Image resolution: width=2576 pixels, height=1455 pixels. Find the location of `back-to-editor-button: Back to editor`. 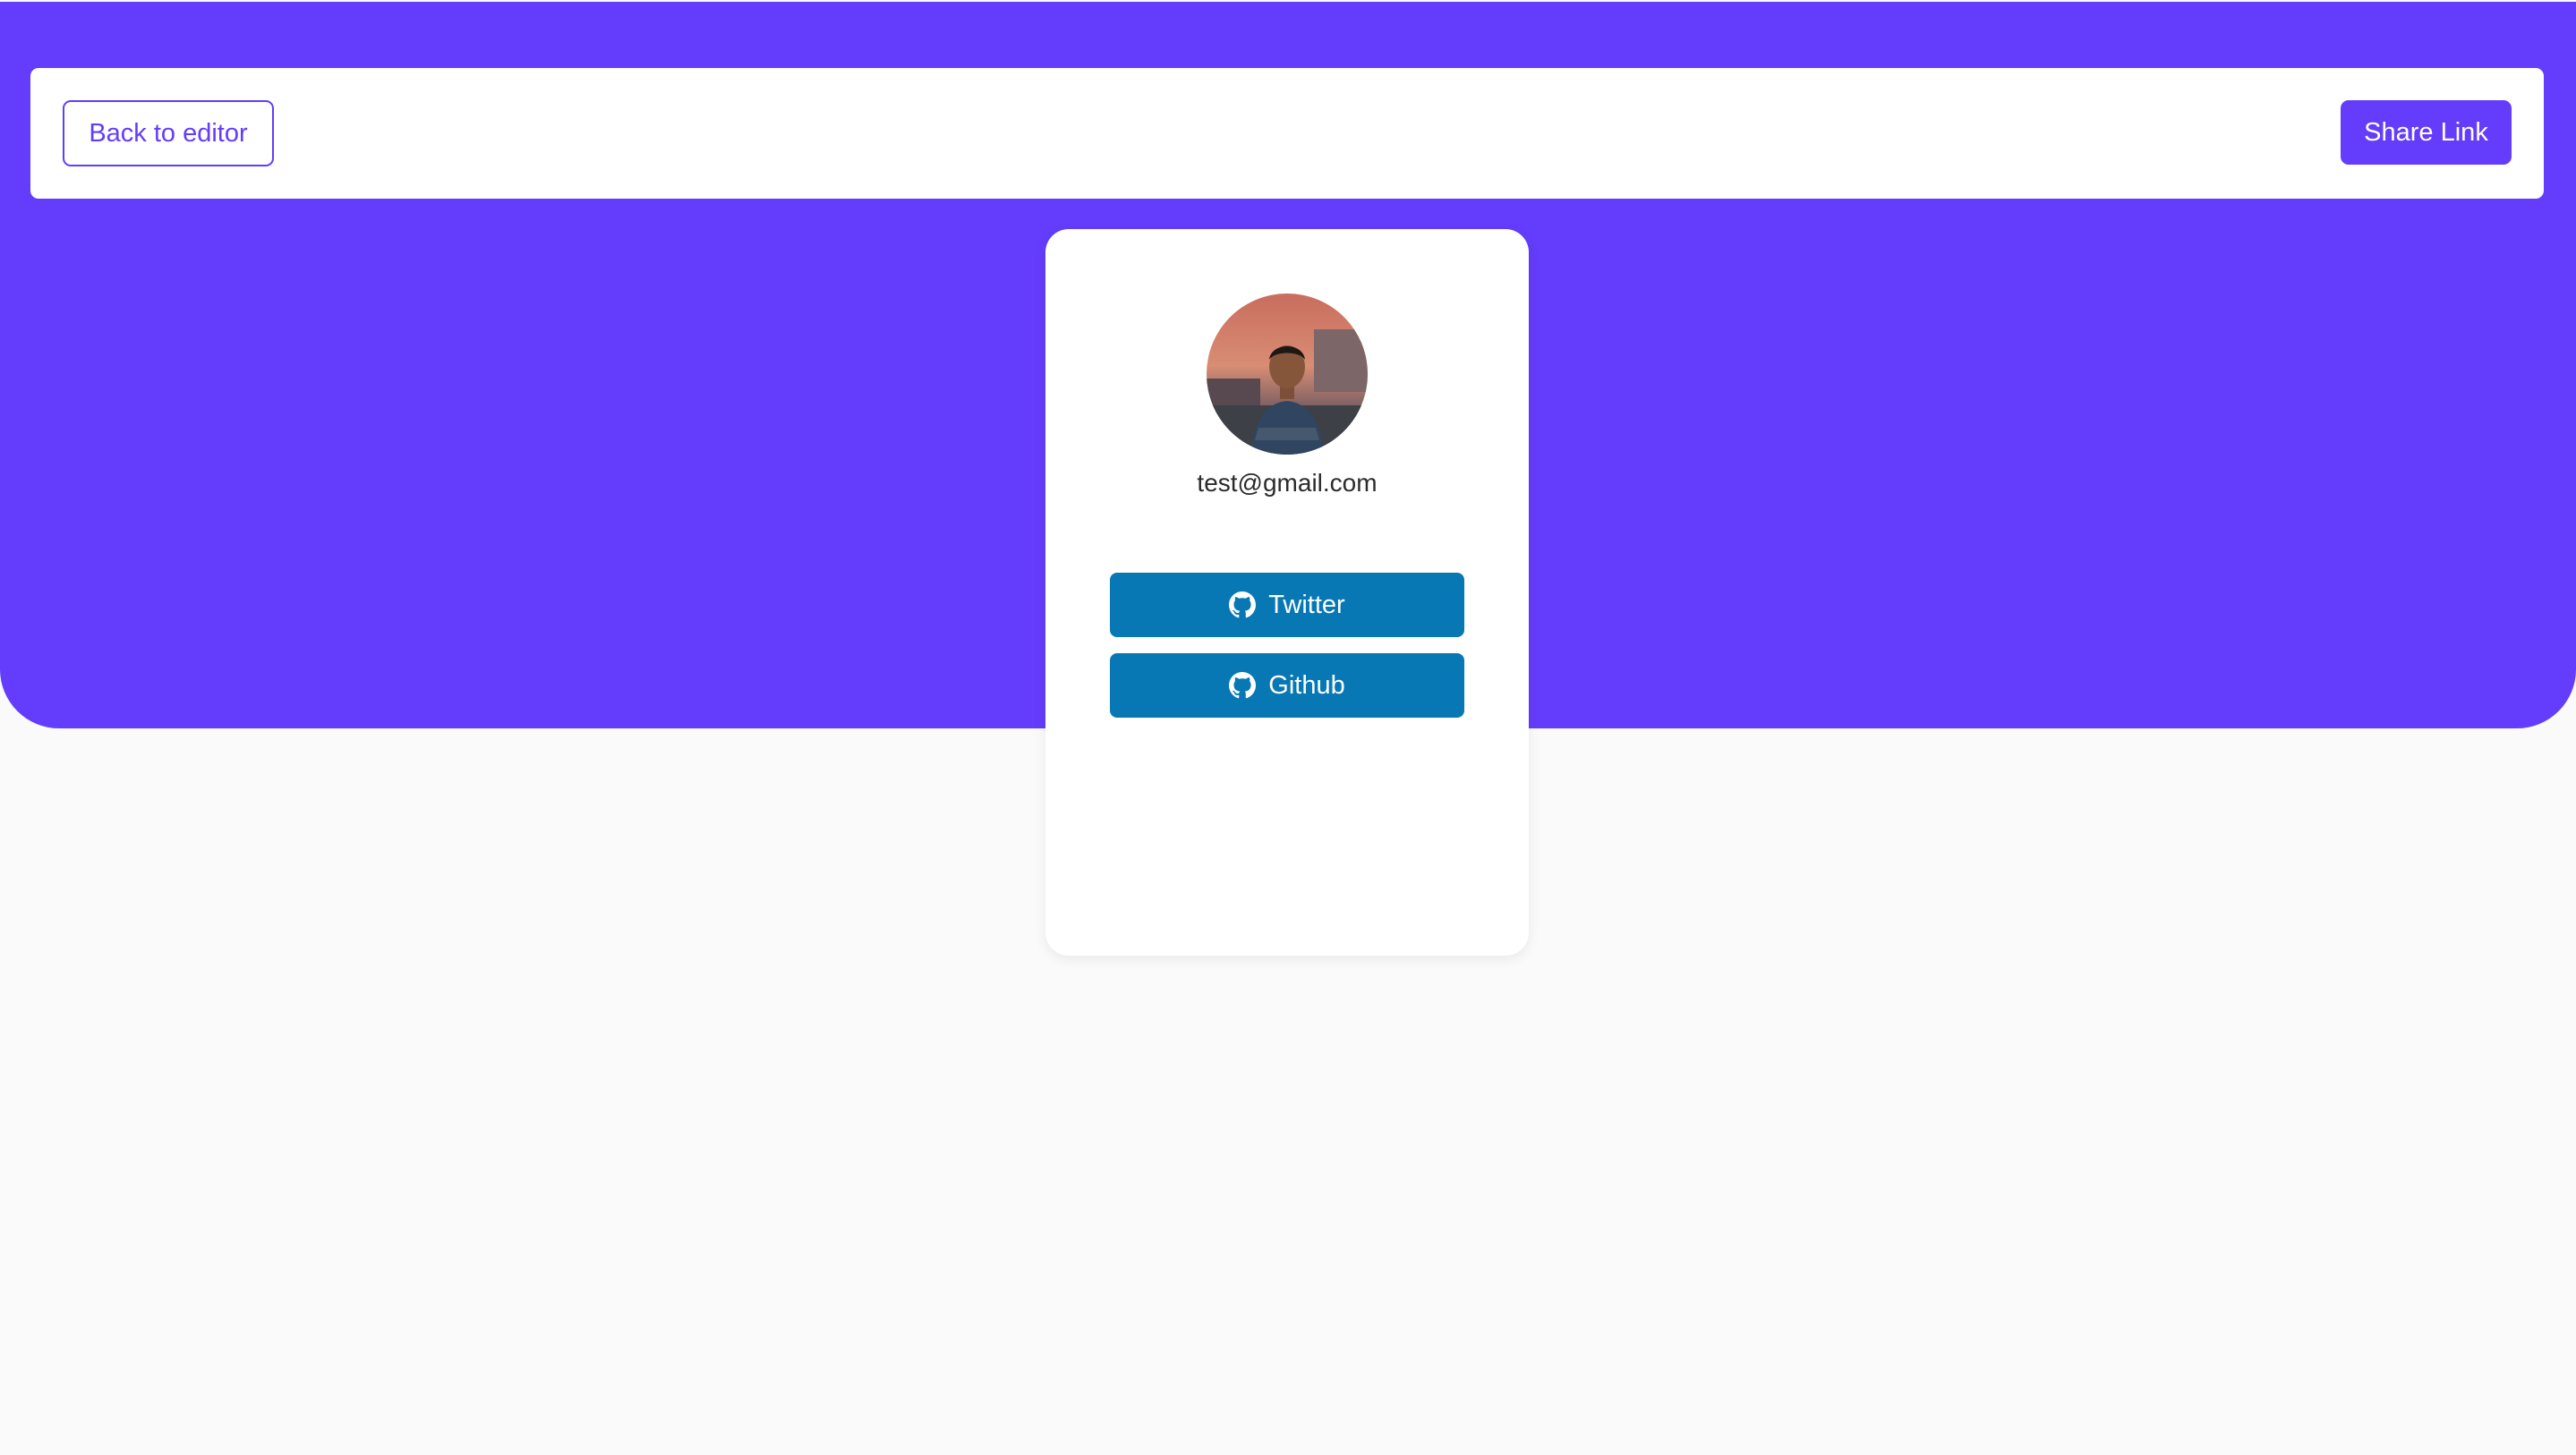

back-to-editor-button: Back to editor is located at coordinates (168, 133).